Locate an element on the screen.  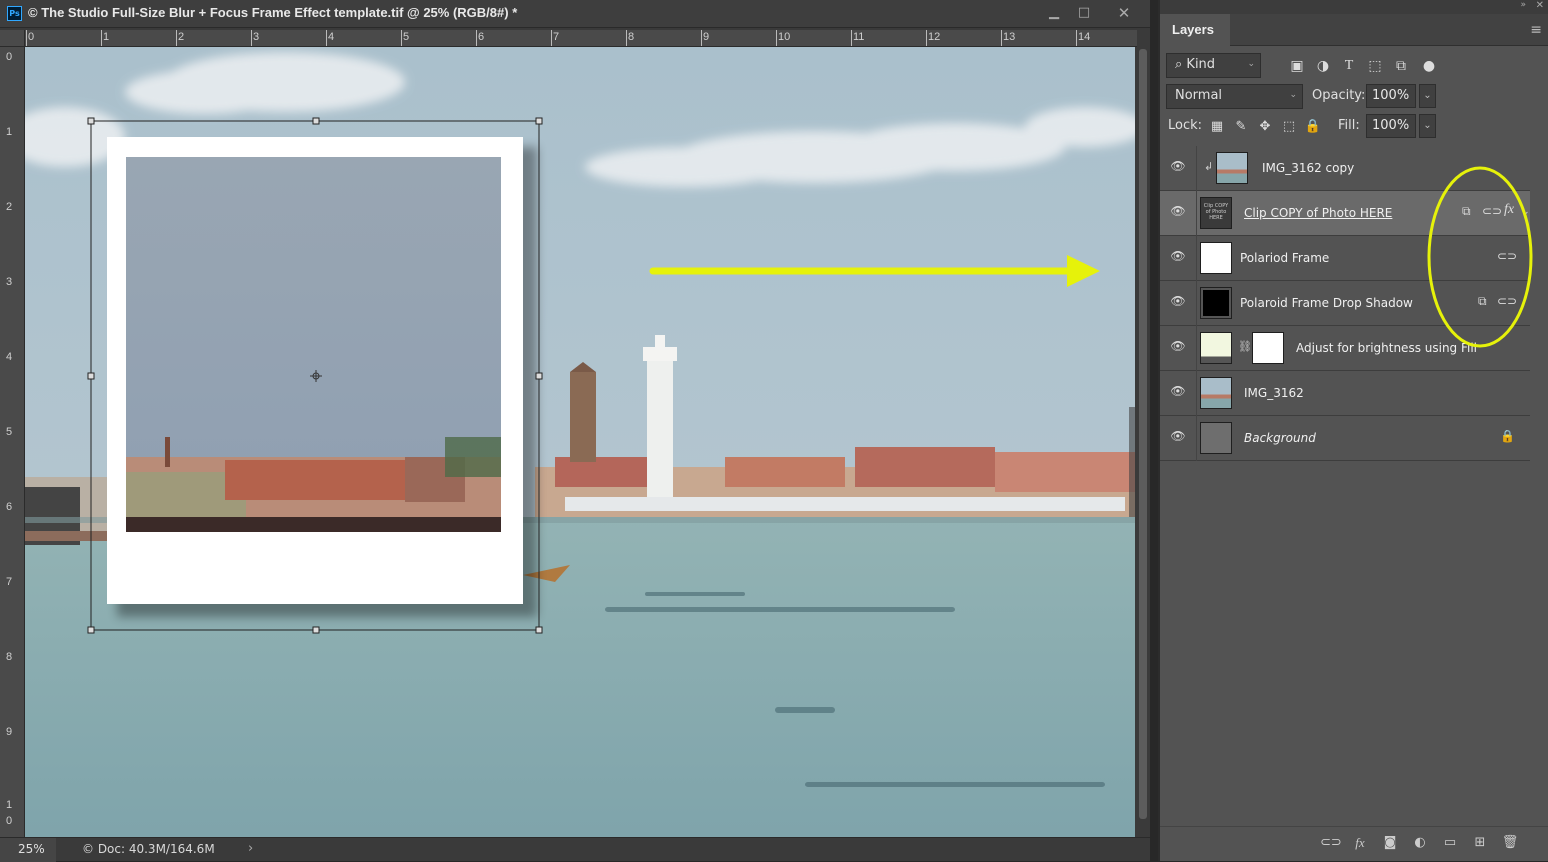
mask-link-icon: ⛓ is located at coordinates (1245, 346).